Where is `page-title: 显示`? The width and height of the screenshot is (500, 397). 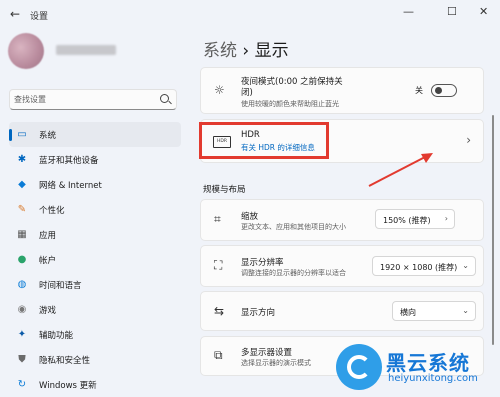
page-title: 显示 is located at coordinates (271, 51).